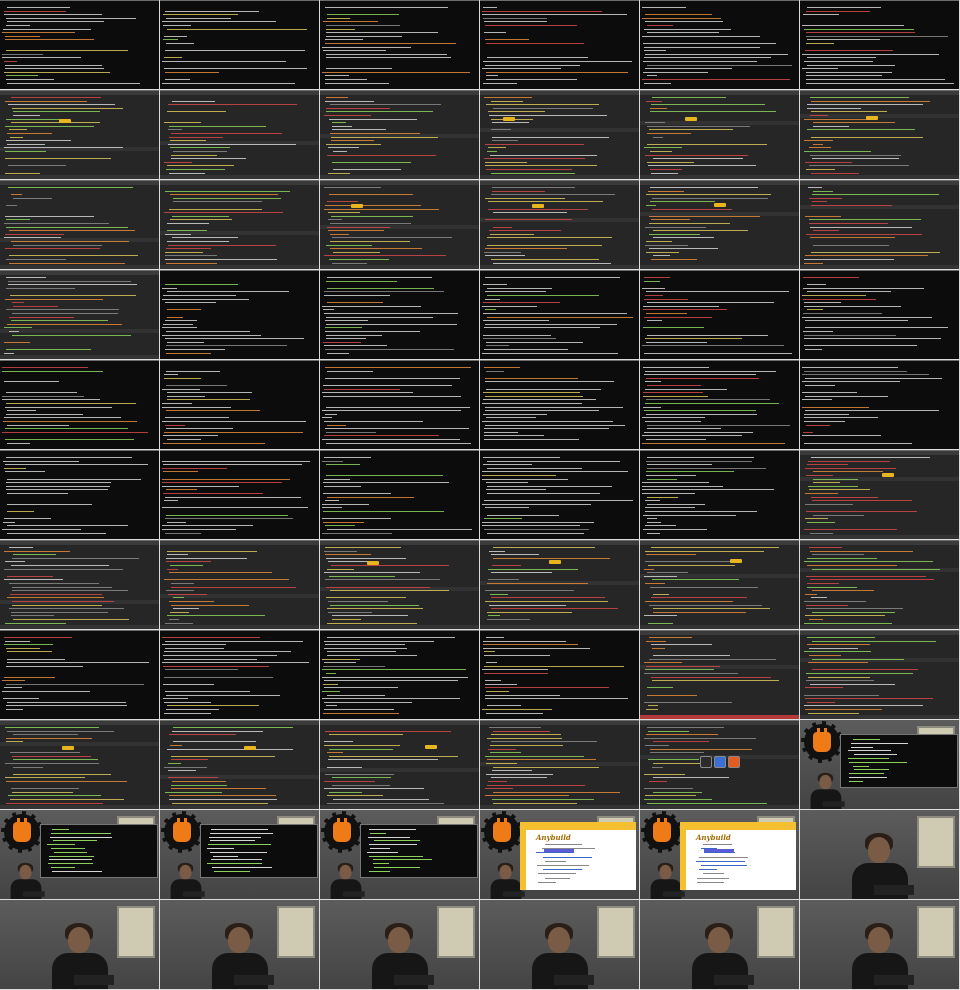 The height and width of the screenshot is (990, 960). Describe the element at coordinates (553, 837) in the screenshot. I see `slide-title: Anybuild` at that location.